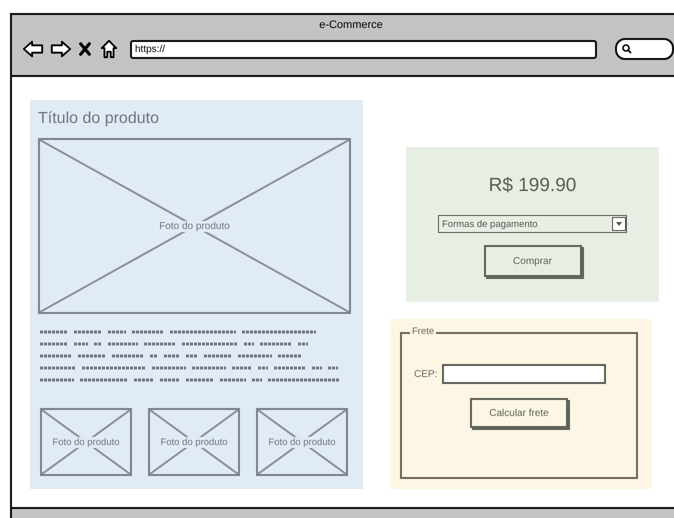 This screenshot has width=674, height=518. What do you see at coordinates (644, 49) in the screenshot?
I see `search-field` at bounding box center [644, 49].